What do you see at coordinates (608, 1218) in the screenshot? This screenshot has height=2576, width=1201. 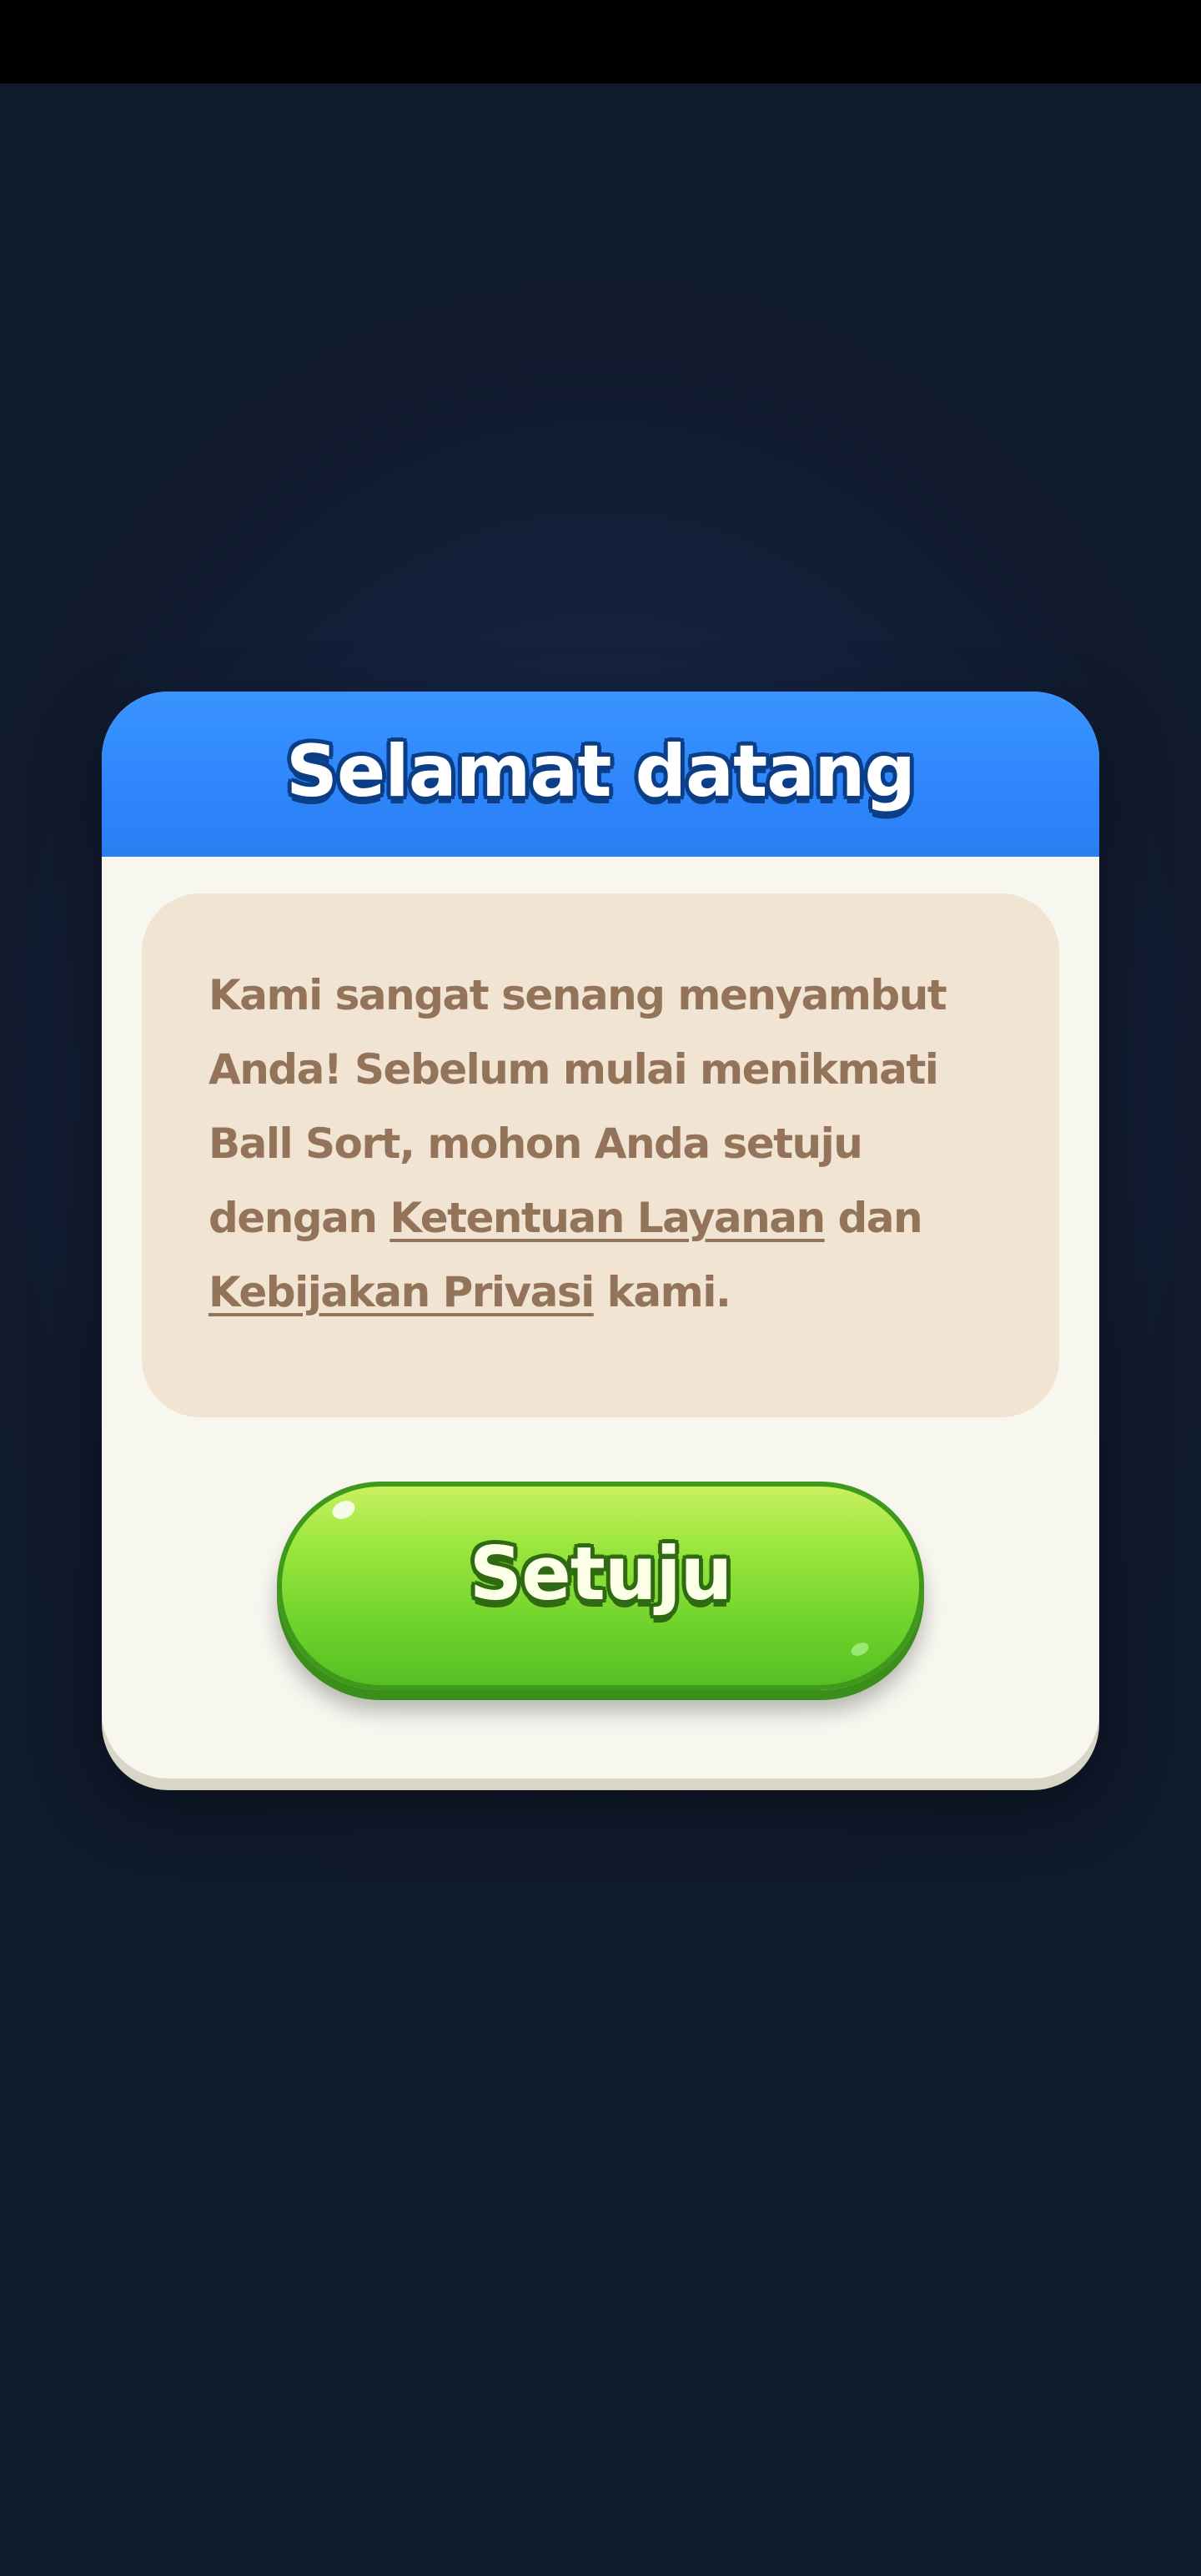 I see `terms-of-service-link: Ketentuan Layanan` at bounding box center [608, 1218].